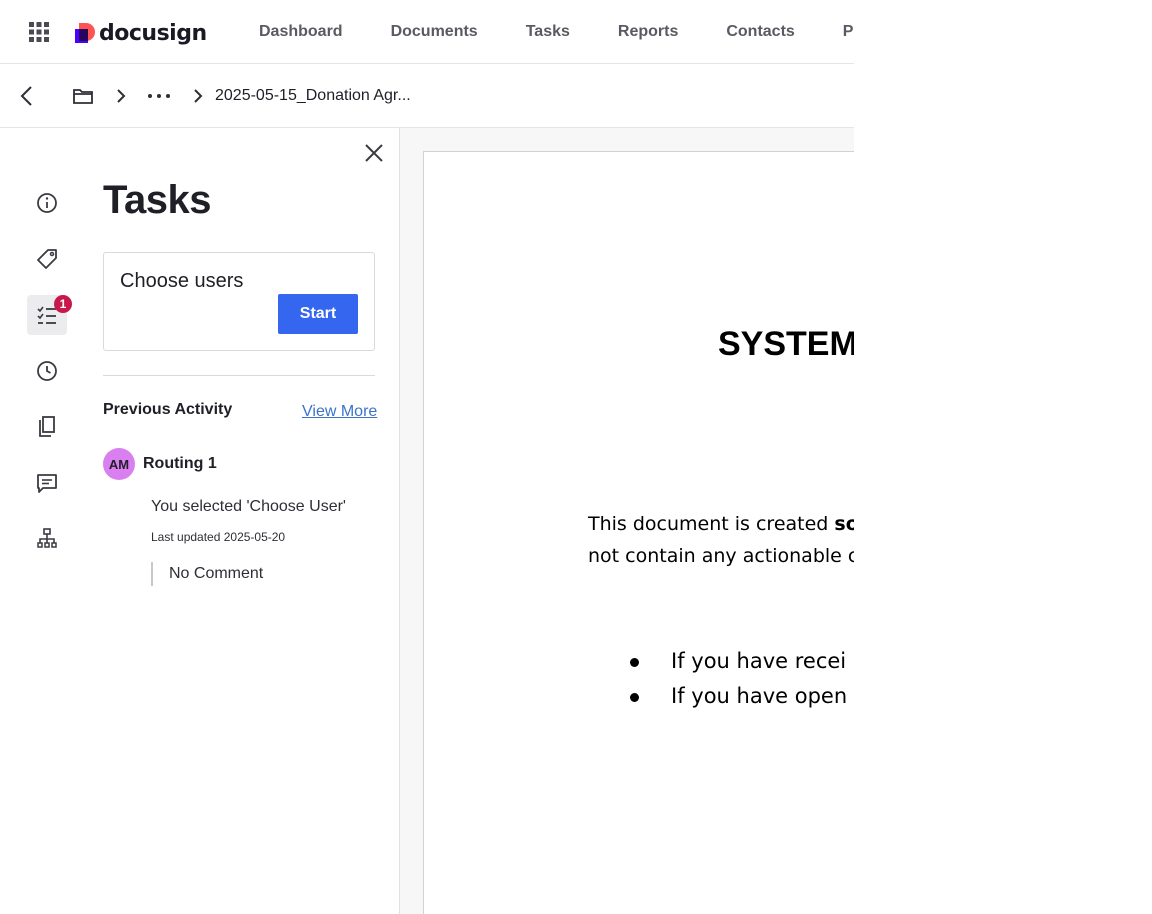 The height and width of the screenshot is (914, 1152). What do you see at coordinates (159, 96) in the screenshot?
I see `more-horizontal-icon` at bounding box center [159, 96].